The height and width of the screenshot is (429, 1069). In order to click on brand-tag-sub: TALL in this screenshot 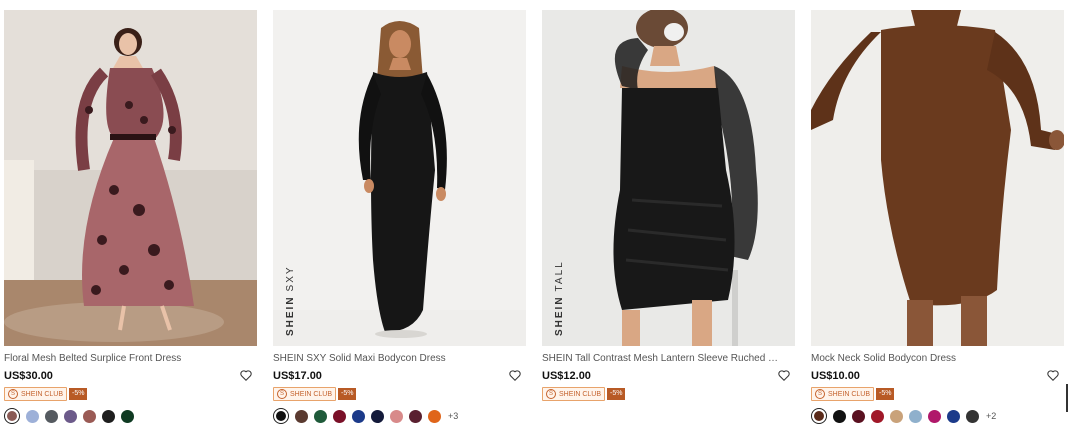, I will do `click(559, 276)`.